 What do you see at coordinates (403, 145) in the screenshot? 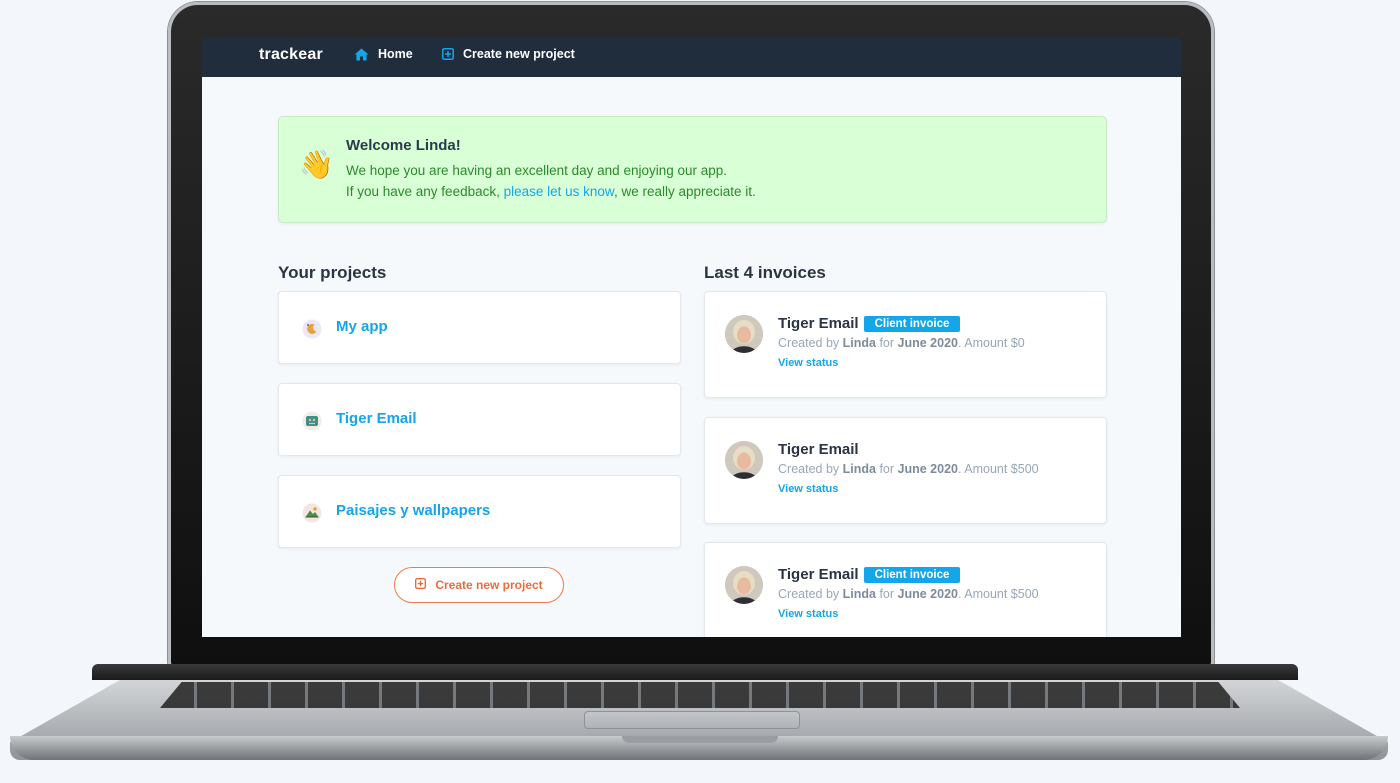
I see `welcome-title: Welcome Linda!` at bounding box center [403, 145].